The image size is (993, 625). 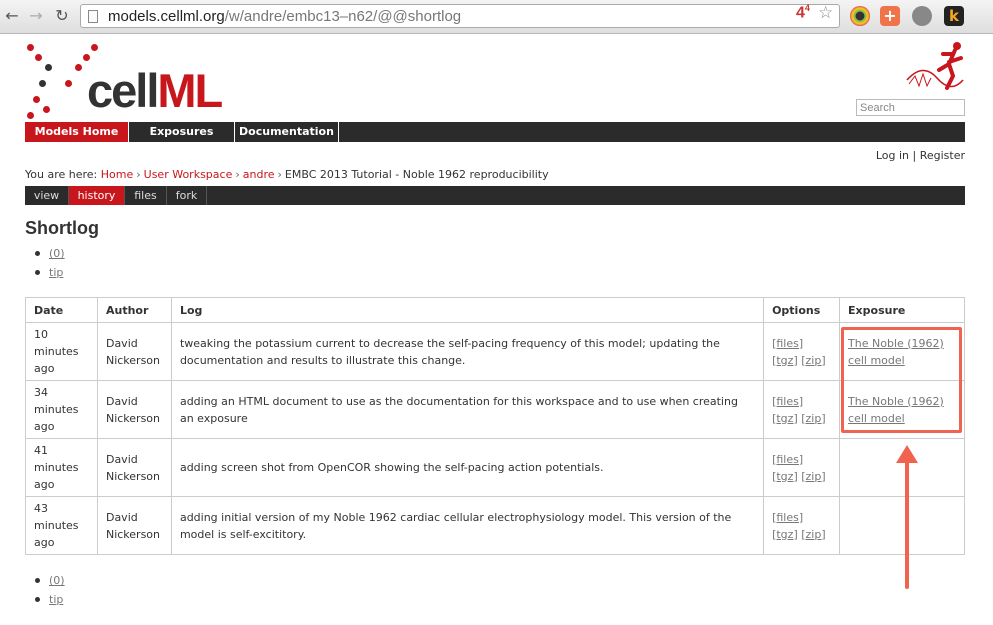 What do you see at coordinates (287, 132) in the screenshot?
I see `nav-documentation: Documentation` at bounding box center [287, 132].